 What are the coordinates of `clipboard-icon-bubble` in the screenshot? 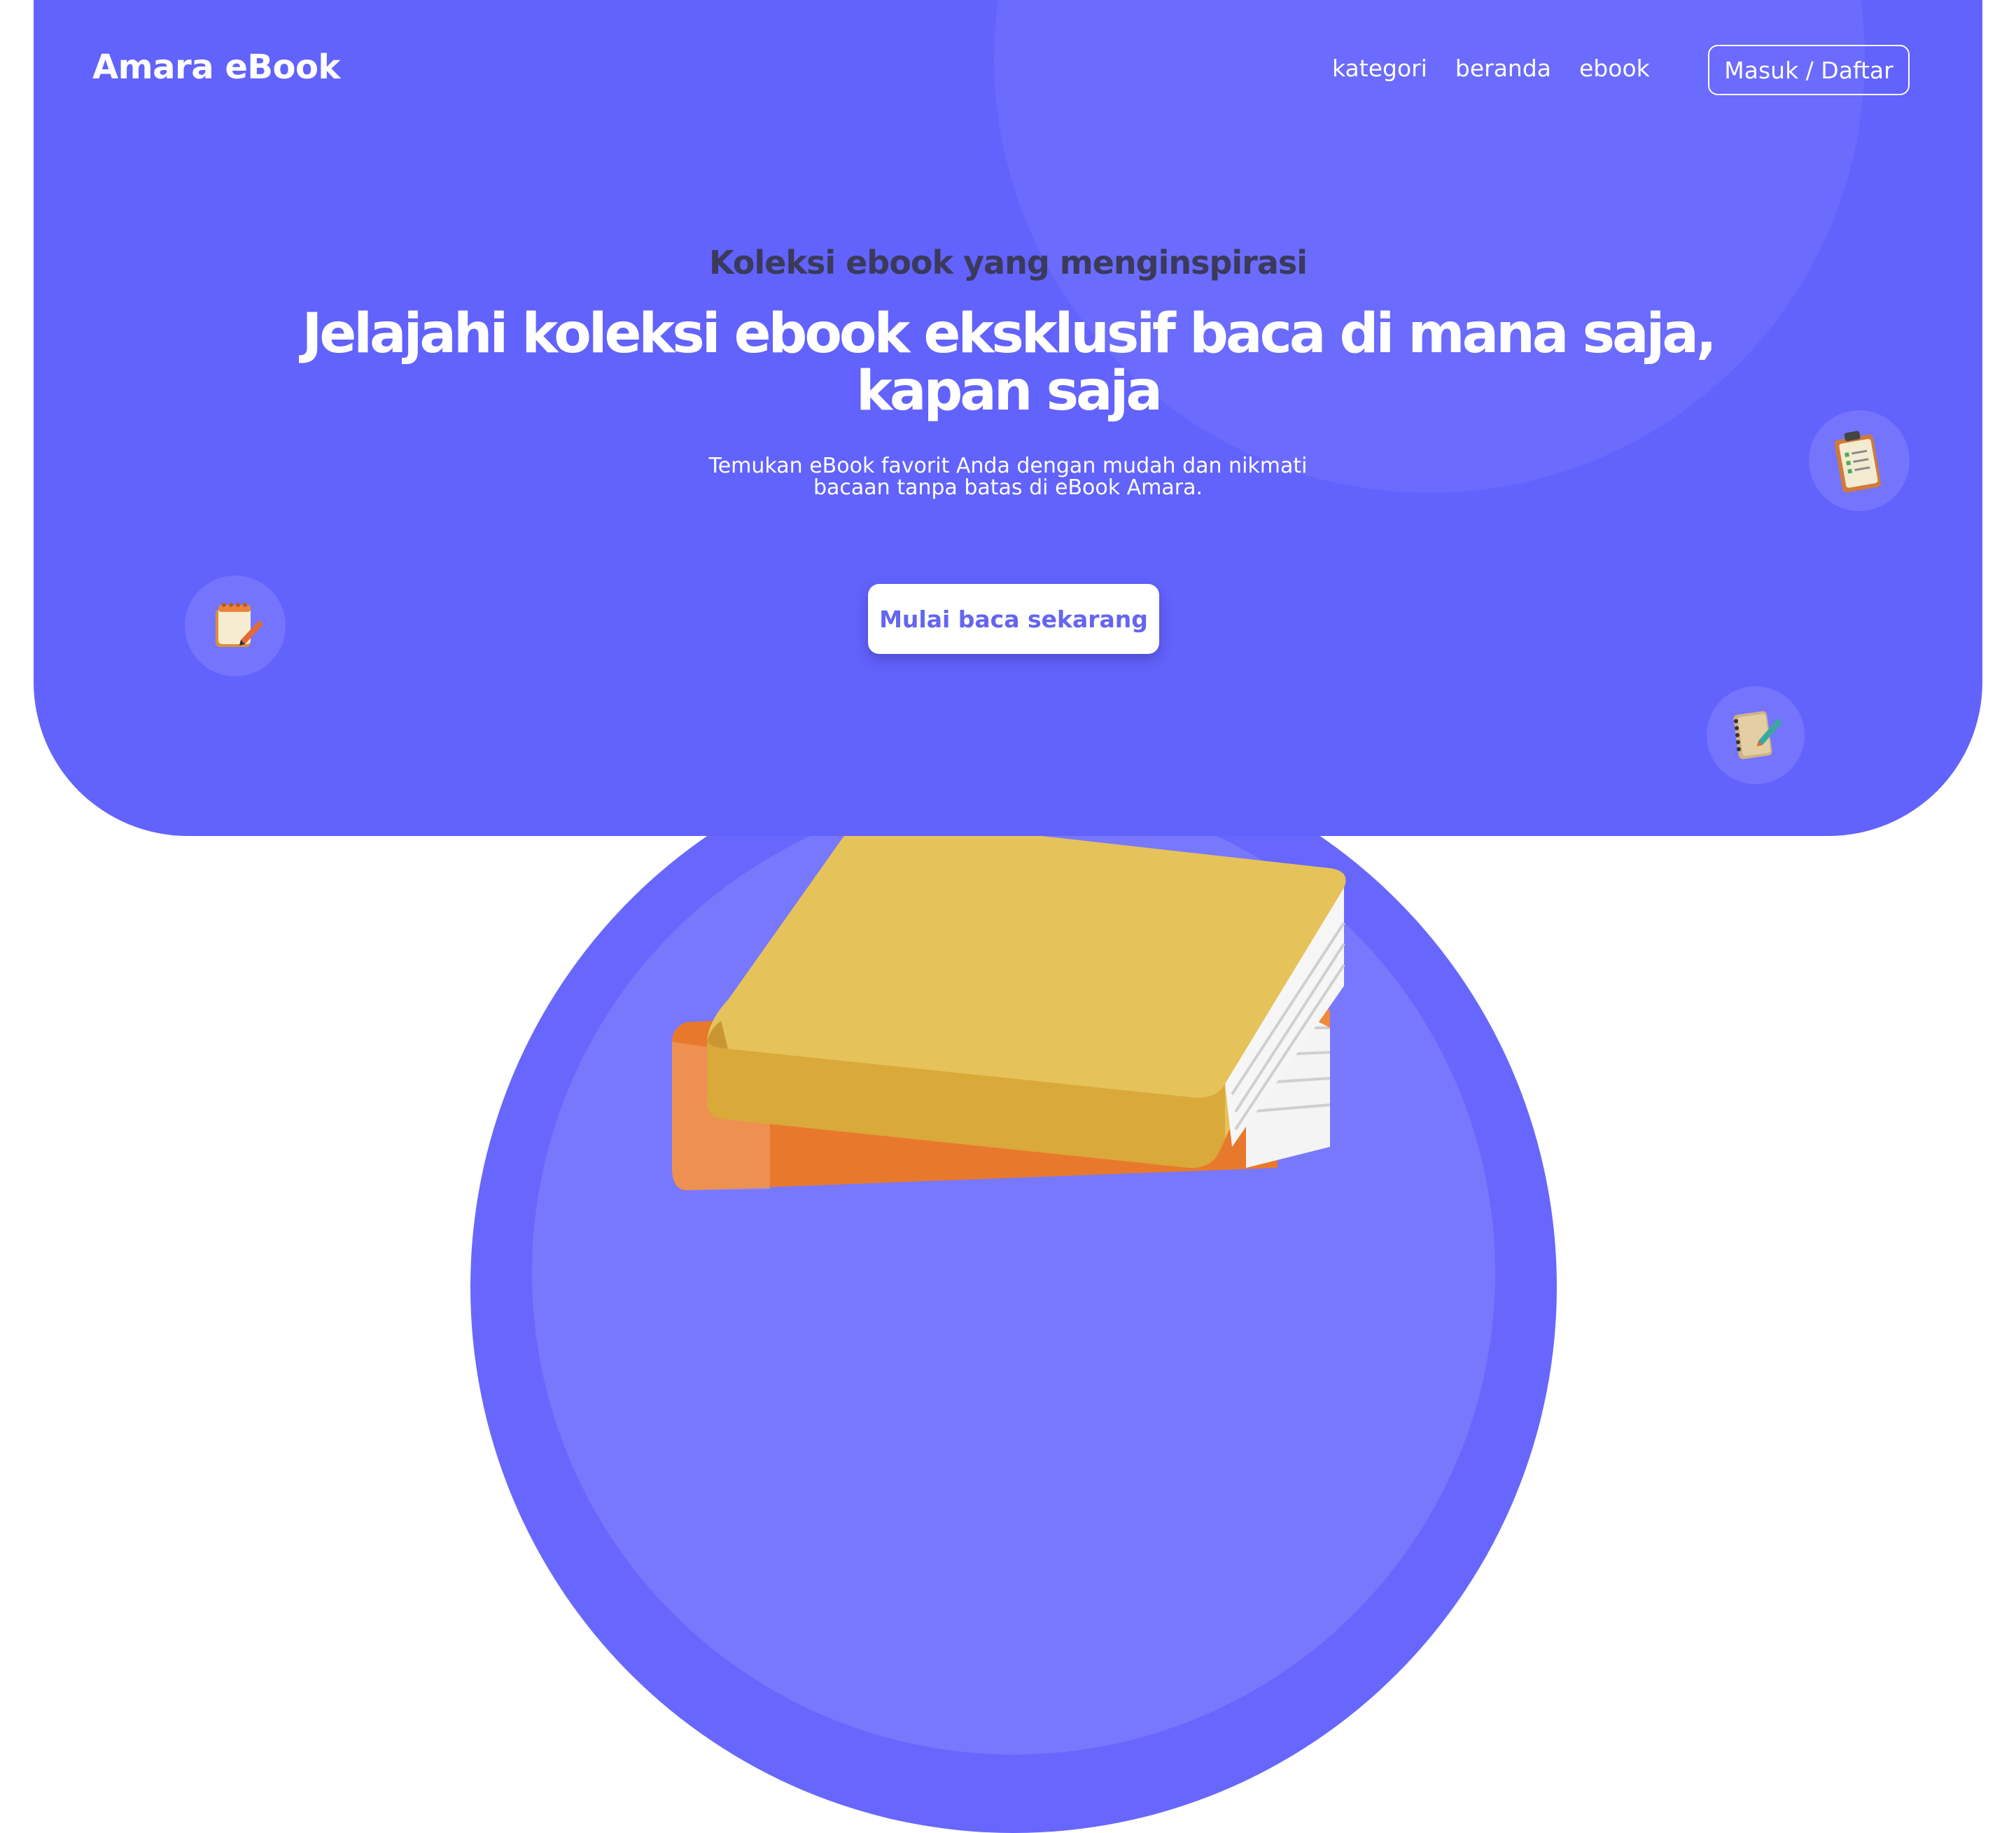 It's located at (1859, 460).